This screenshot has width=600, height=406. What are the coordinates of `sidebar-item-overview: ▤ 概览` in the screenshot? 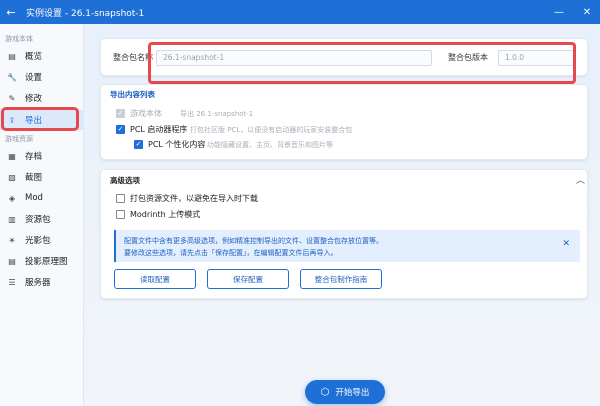 It's located at (42, 56).